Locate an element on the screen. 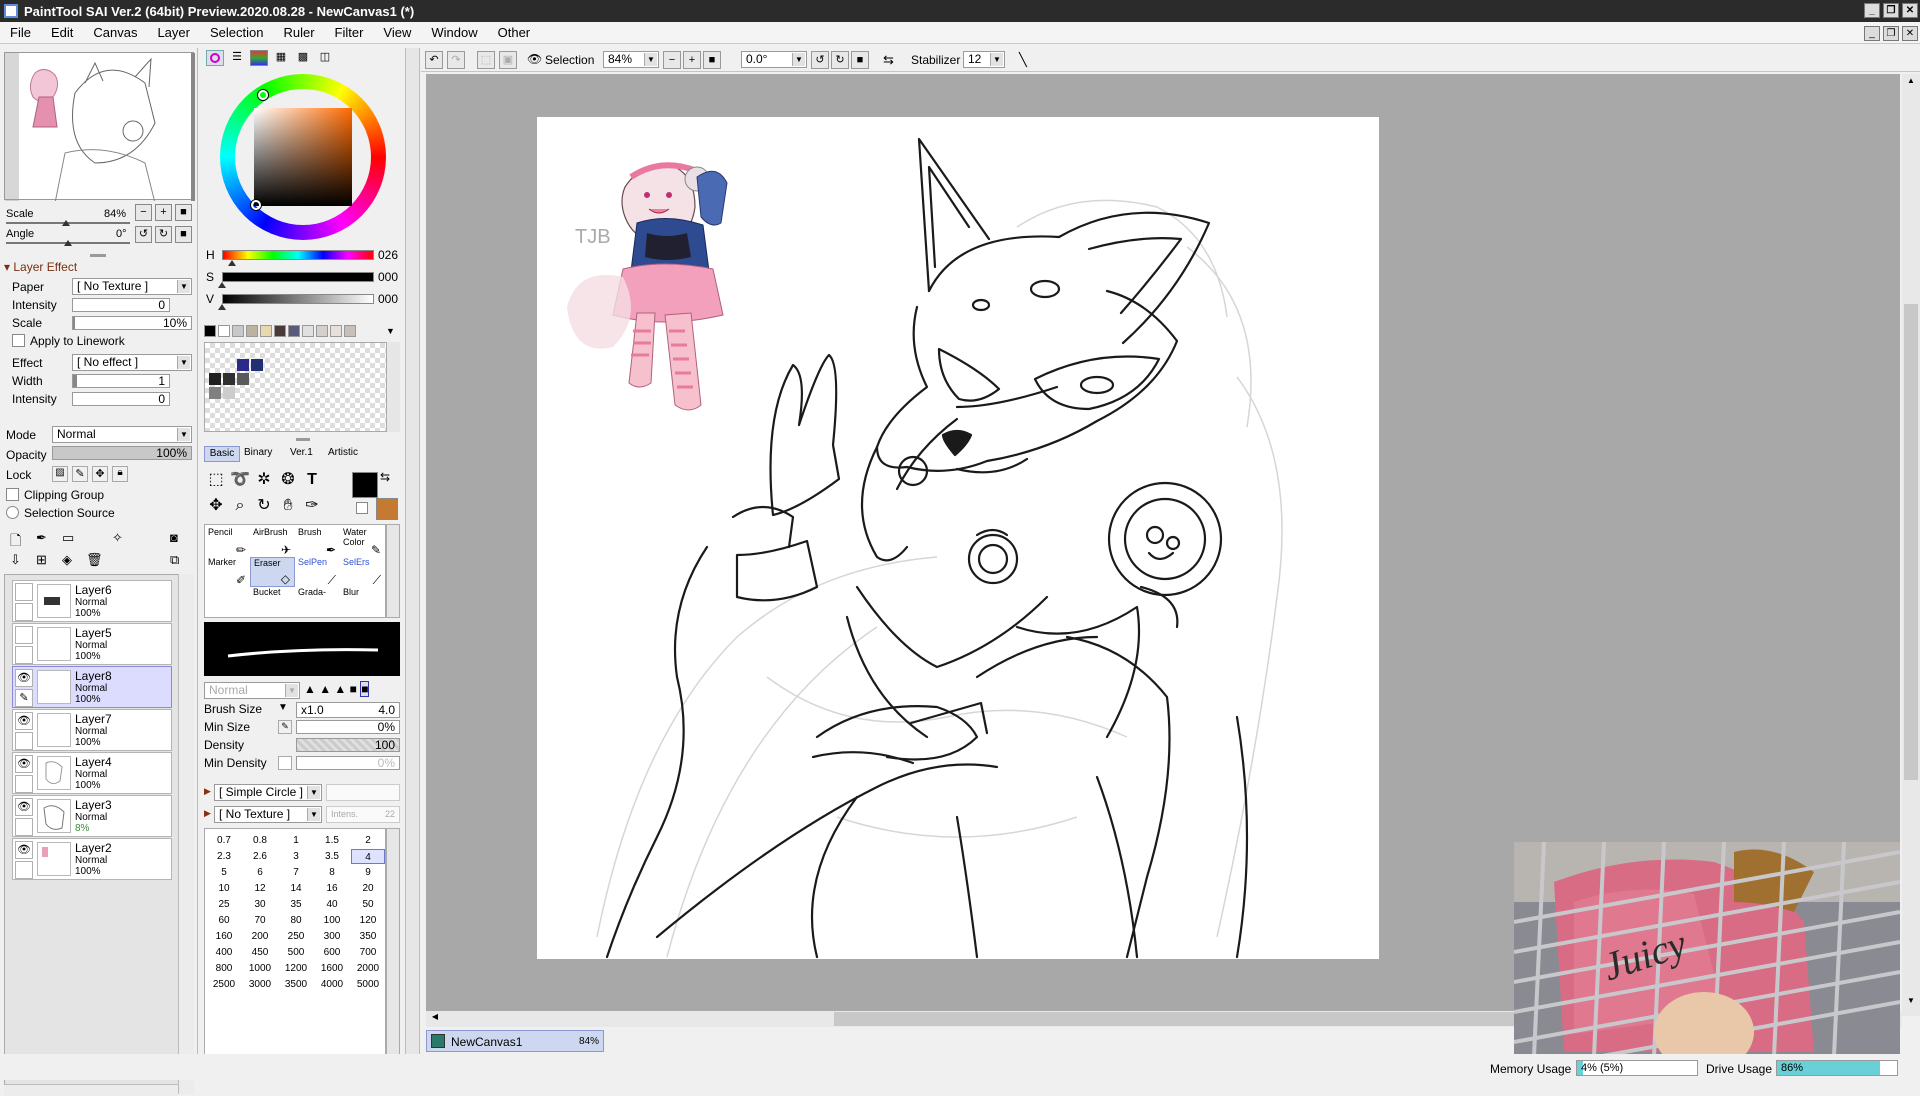 This screenshot has width=1920, height=1096. brush-tool-eraser: Eraser ◇ is located at coordinates (272, 572).